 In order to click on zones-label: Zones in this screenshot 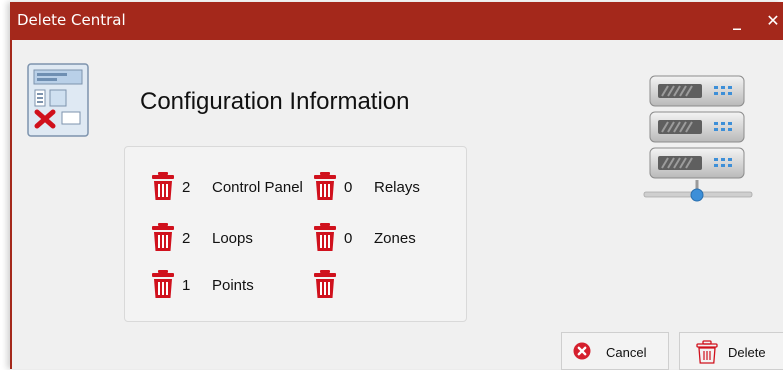, I will do `click(395, 238)`.